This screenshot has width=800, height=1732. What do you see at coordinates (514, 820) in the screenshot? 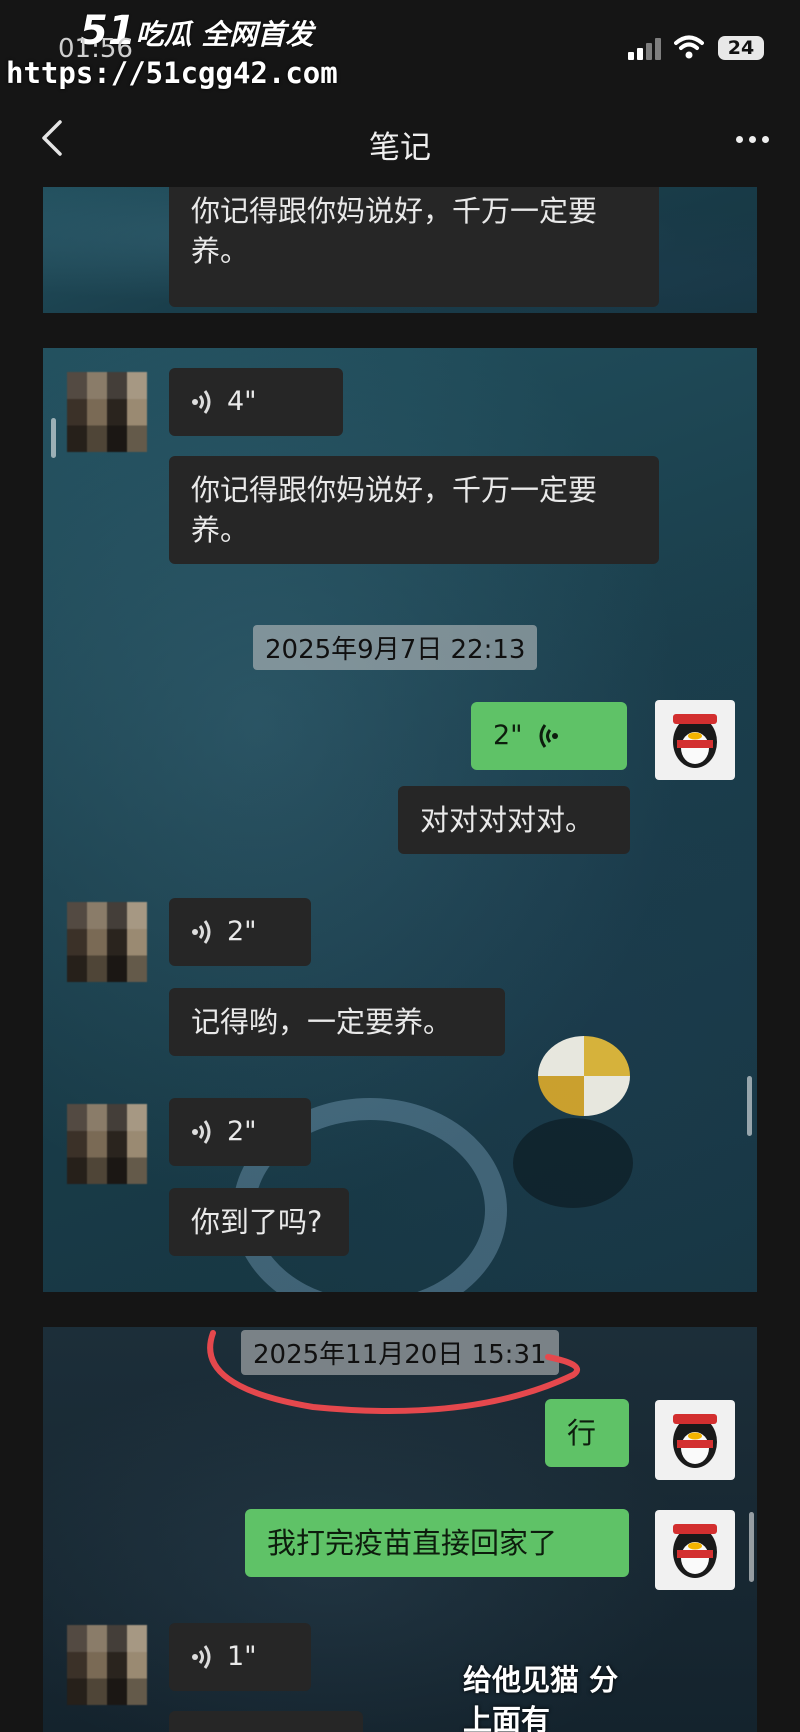
I see `message-bubble-mine: 对对对对对。` at bounding box center [514, 820].